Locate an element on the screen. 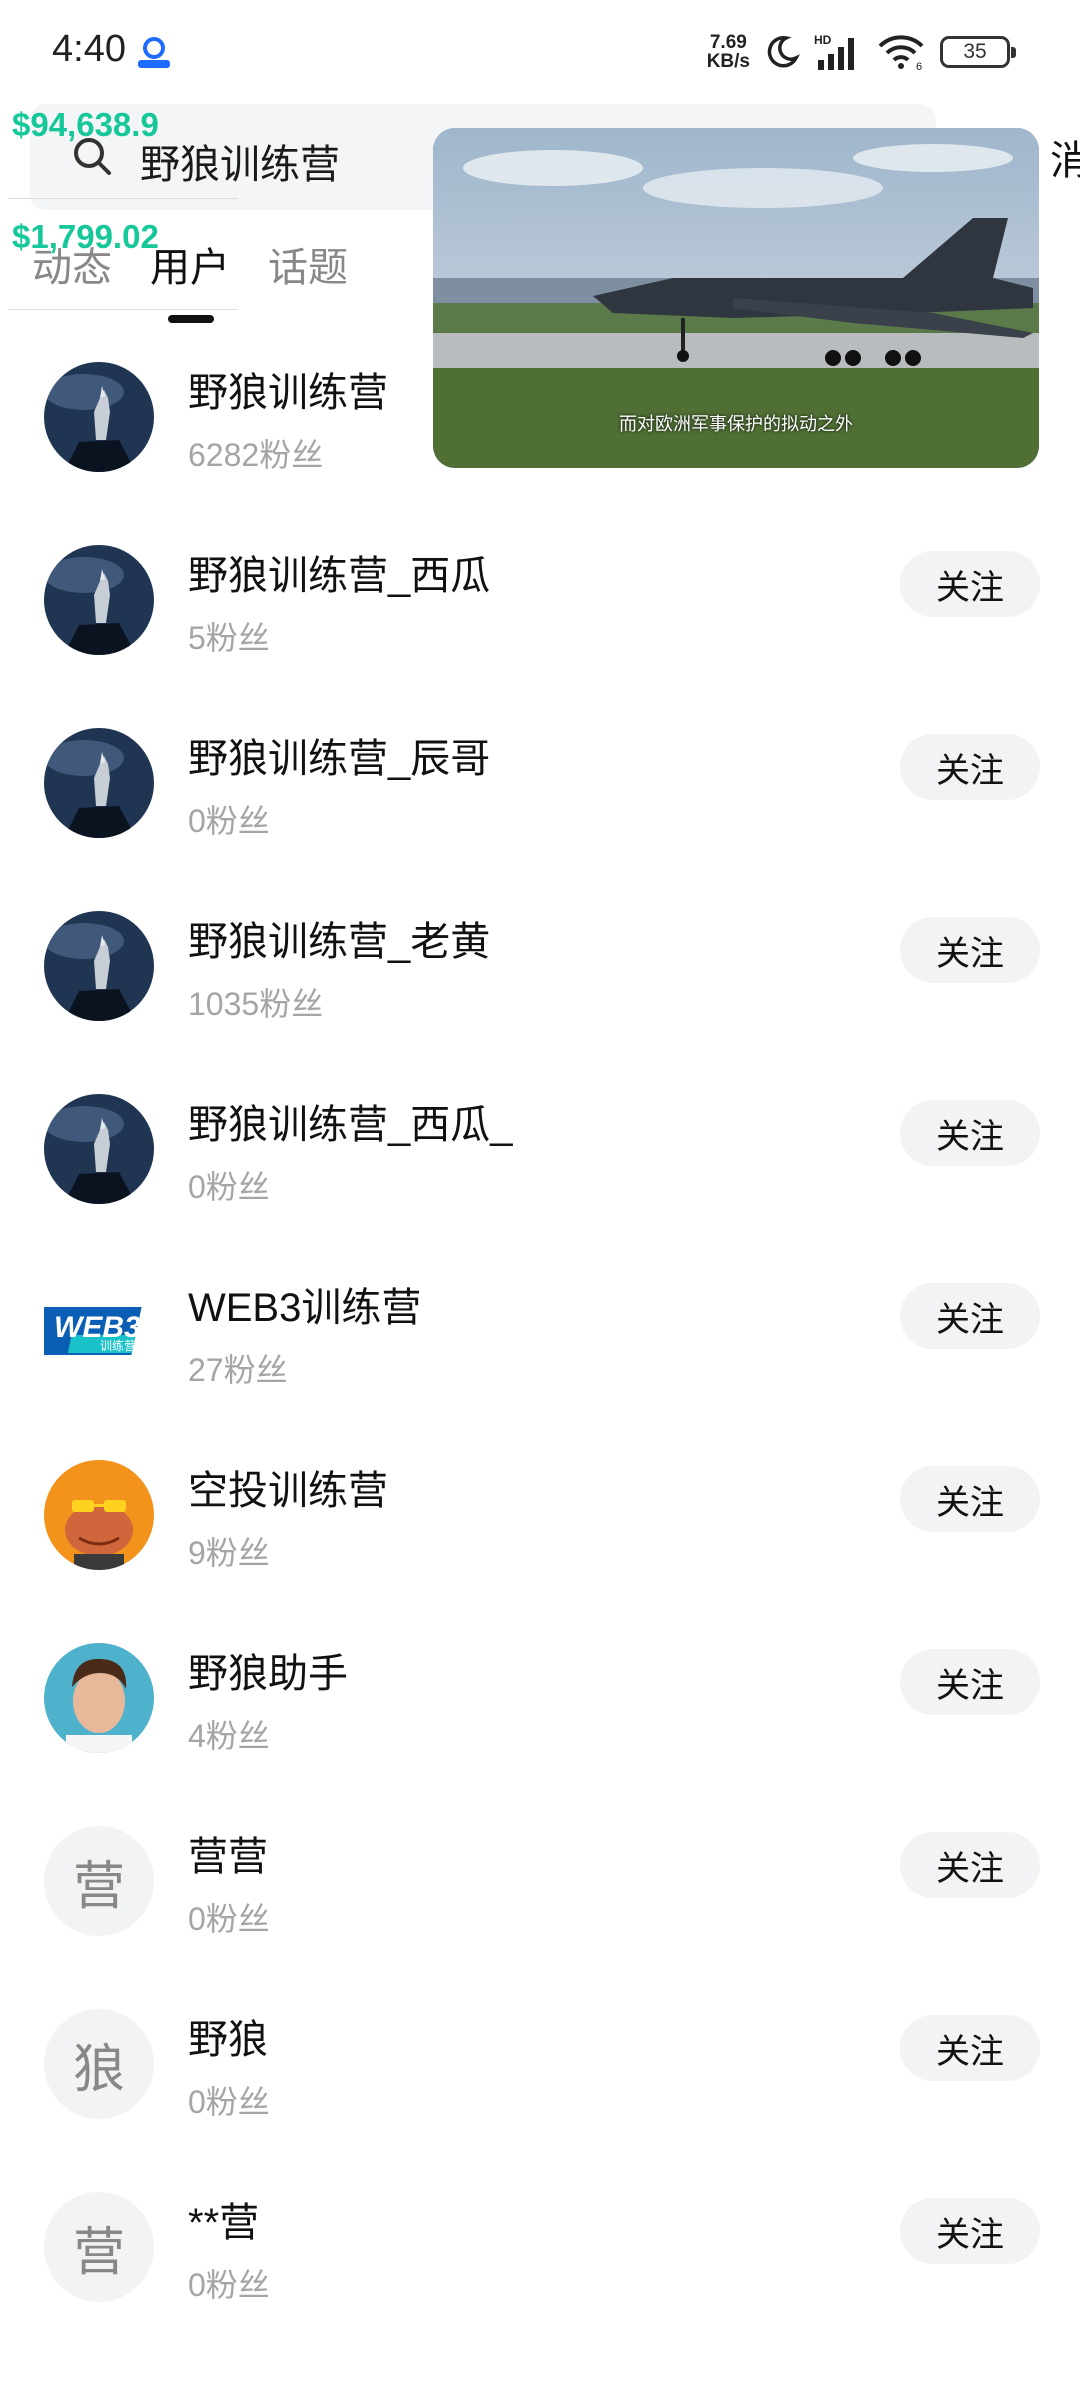 The image size is (1080, 2400). cancel-button: 消 is located at coordinates (1065, 157).